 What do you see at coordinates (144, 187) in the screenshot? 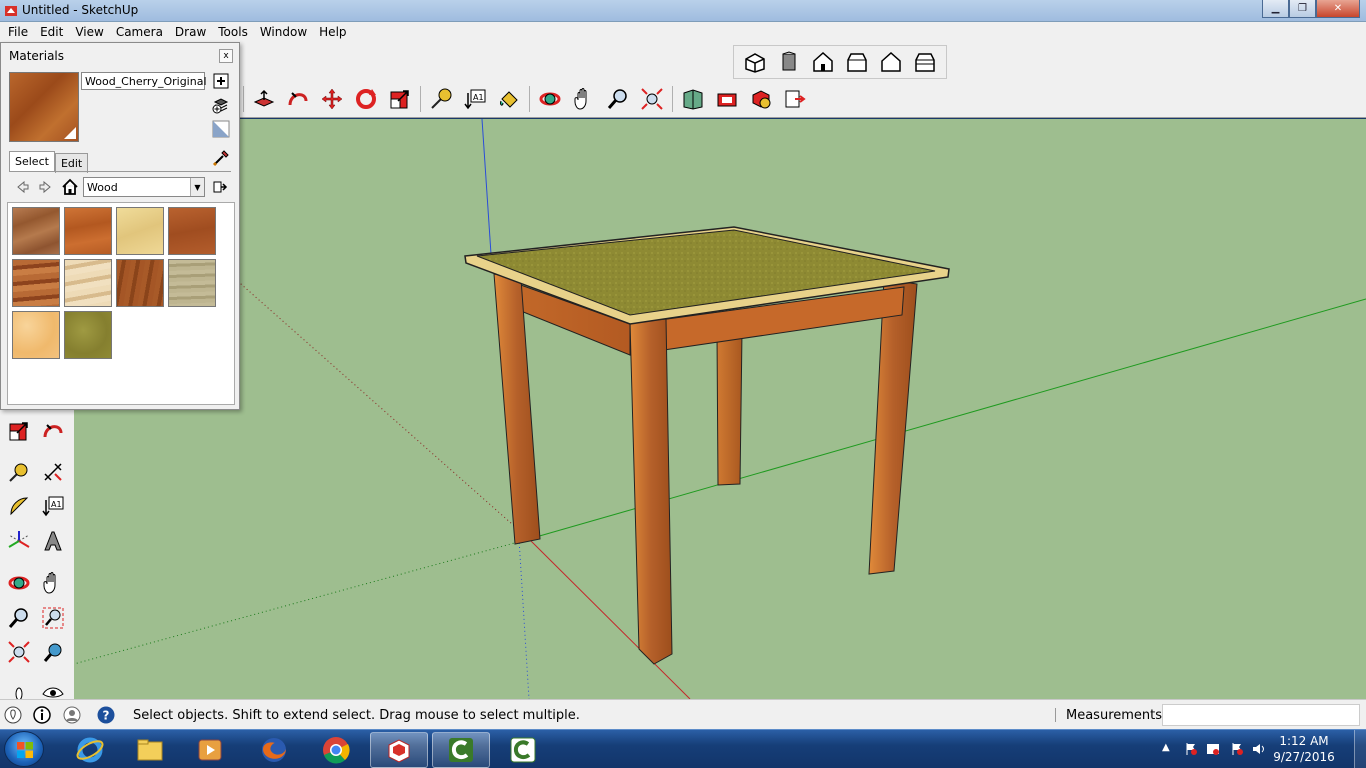
I see `collection-dropdown: Wood ▼` at bounding box center [144, 187].